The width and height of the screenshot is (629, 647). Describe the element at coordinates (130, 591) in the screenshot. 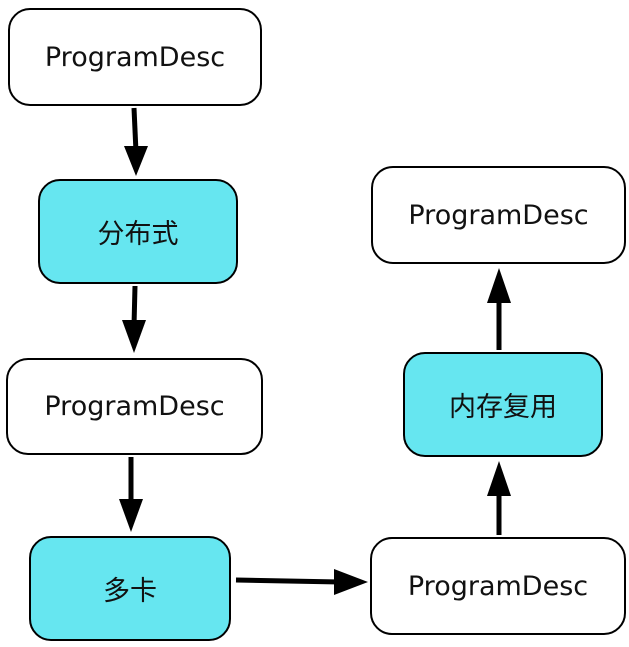

I see `node-label: 多卡` at that location.